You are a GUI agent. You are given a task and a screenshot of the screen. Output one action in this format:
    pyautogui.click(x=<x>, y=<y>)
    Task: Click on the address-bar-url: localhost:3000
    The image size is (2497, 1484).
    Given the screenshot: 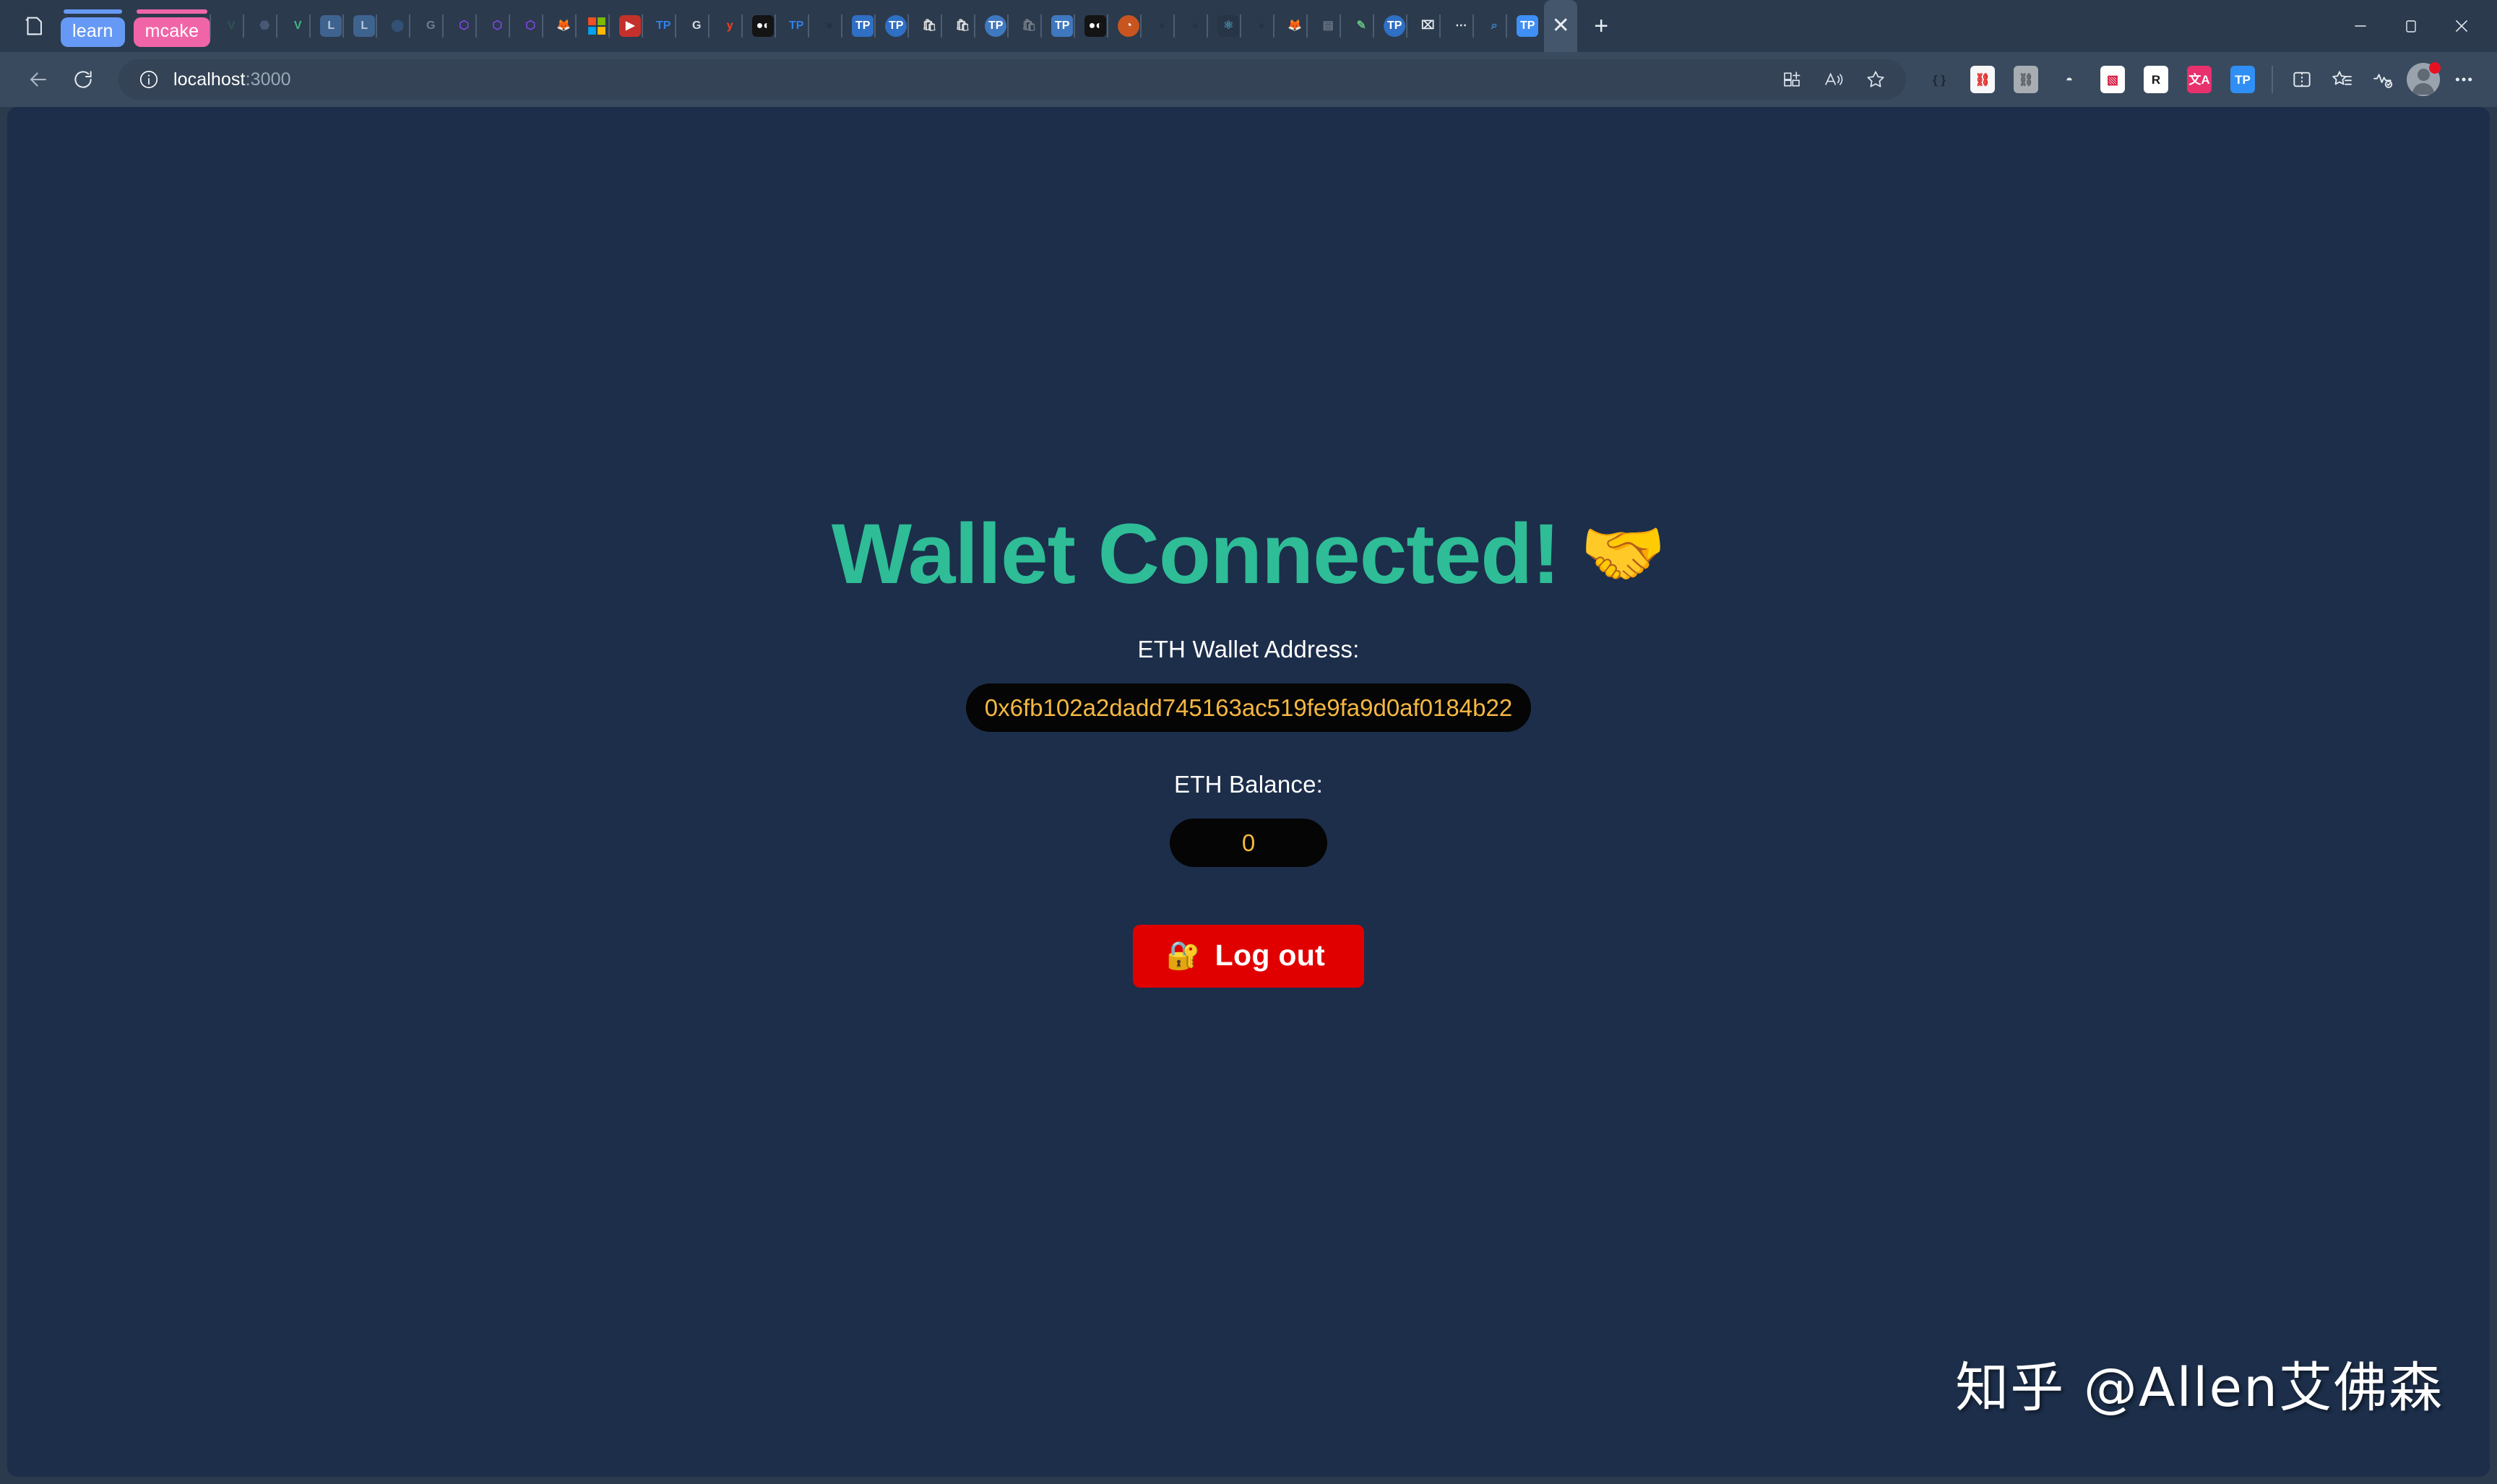 What is the action you would take?
    pyautogui.click(x=972, y=79)
    